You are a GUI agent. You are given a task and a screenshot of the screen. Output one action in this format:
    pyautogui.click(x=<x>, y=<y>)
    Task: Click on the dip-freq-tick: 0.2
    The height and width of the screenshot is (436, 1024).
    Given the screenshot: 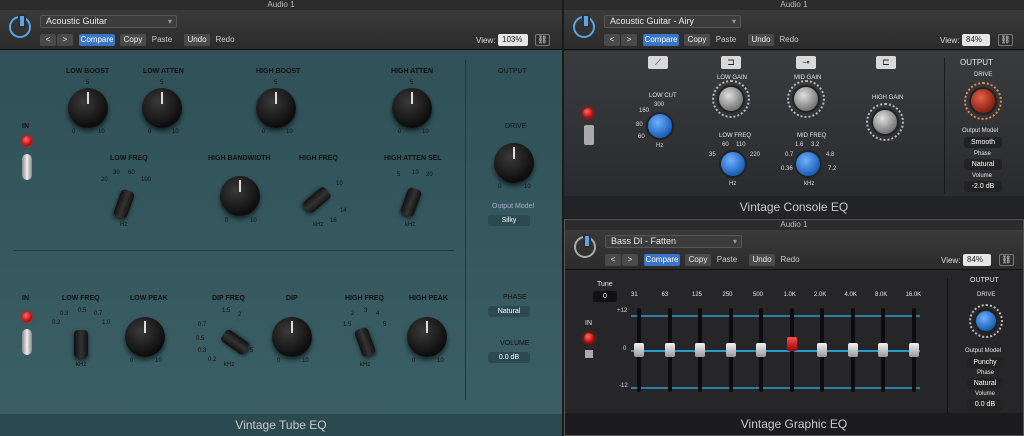 What is the action you would take?
    pyautogui.click(x=212, y=360)
    